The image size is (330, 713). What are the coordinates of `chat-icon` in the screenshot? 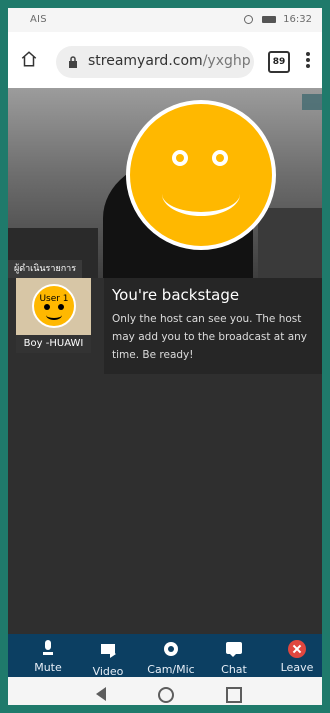 It's located at (234, 651).